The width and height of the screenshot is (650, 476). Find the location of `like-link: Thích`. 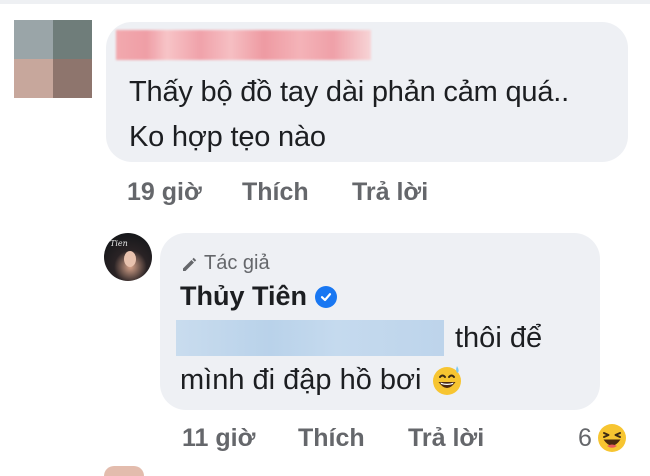

like-link: Thích is located at coordinates (275, 192).